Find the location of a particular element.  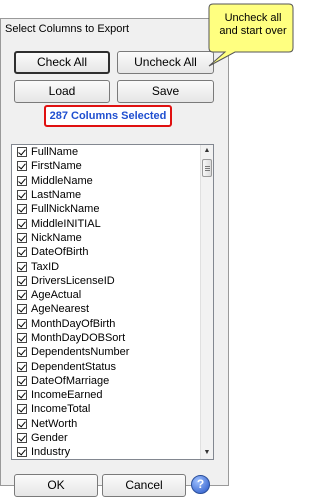

column-list-item: NetWorth is located at coordinates (105, 424).